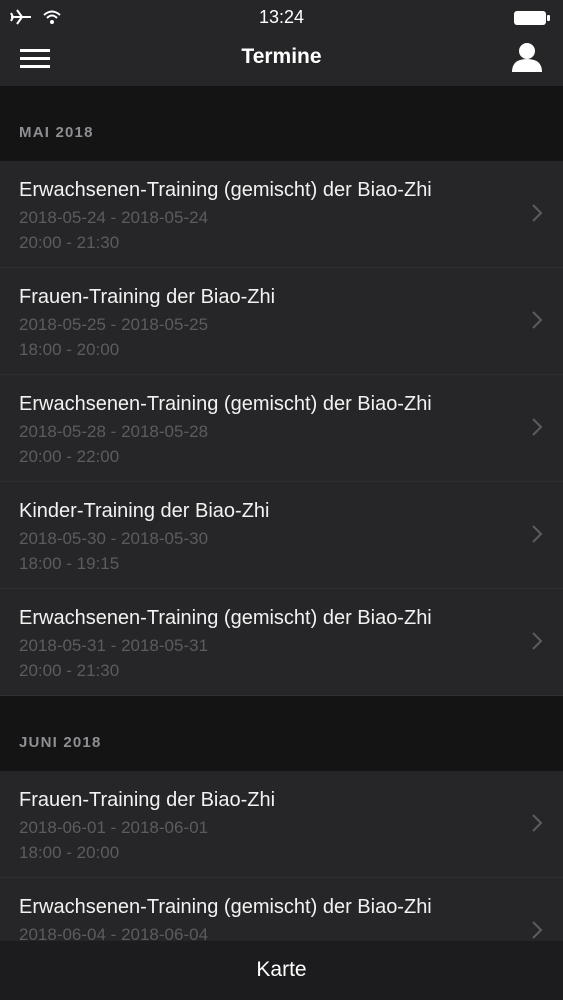  What do you see at coordinates (69, 563) in the screenshot?
I see `event-times: 18:00 - 19:15` at bounding box center [69, 563].